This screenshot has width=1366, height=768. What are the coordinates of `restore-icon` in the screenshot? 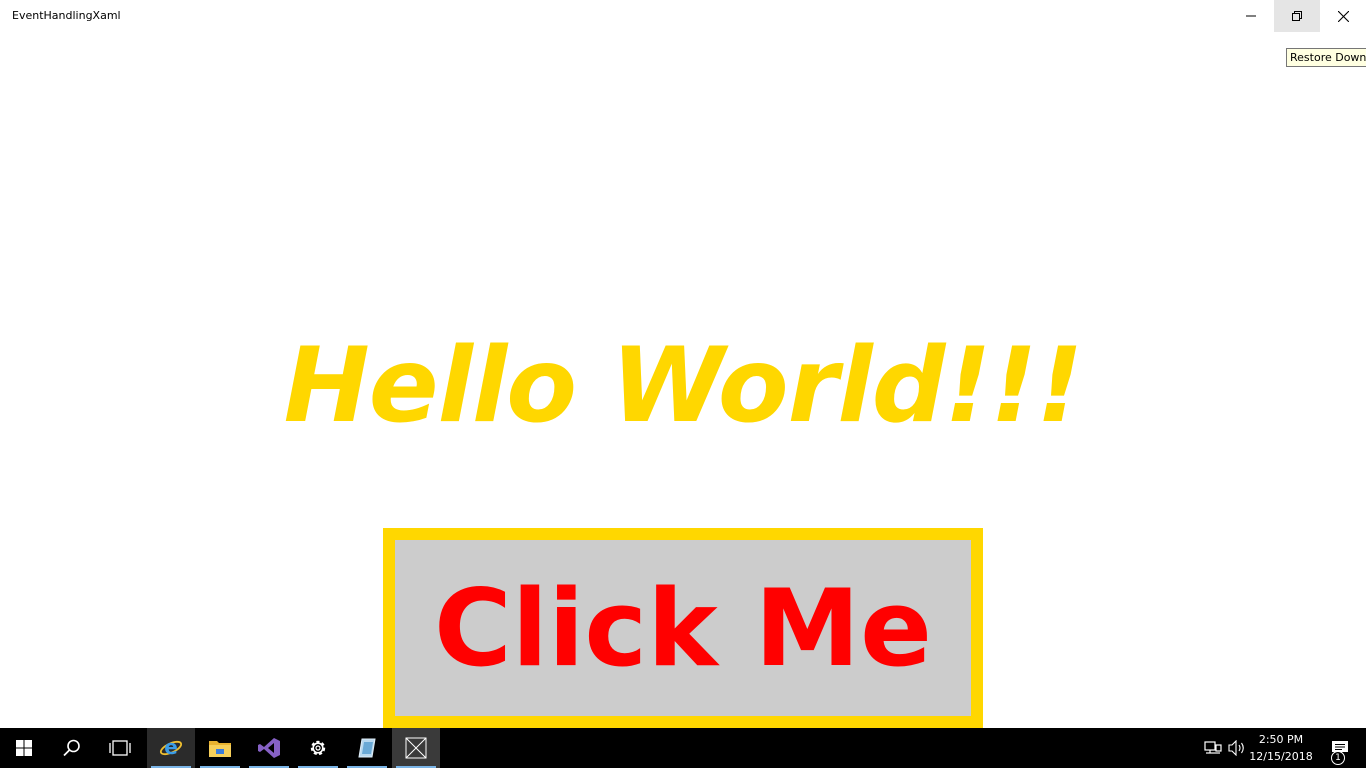 It's located at (1297, 16).